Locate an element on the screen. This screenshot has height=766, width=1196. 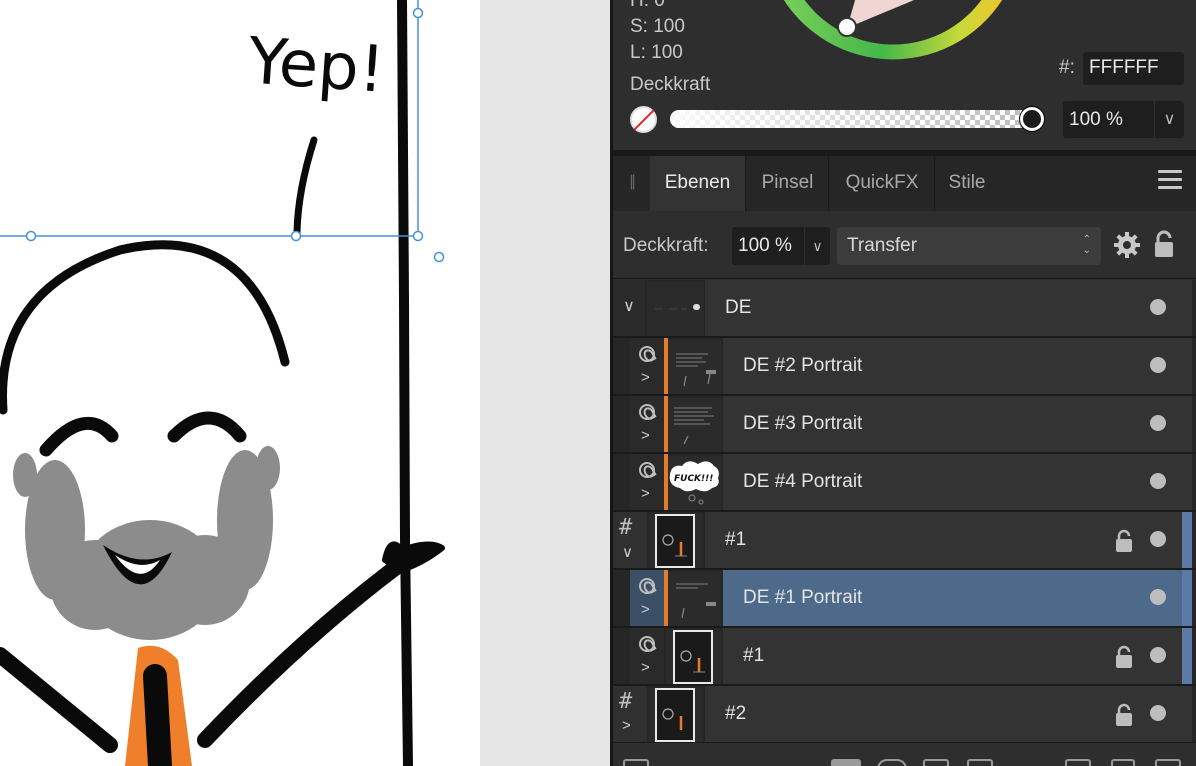
layer-bottom-toolbar is located at coordinates (904, 754).